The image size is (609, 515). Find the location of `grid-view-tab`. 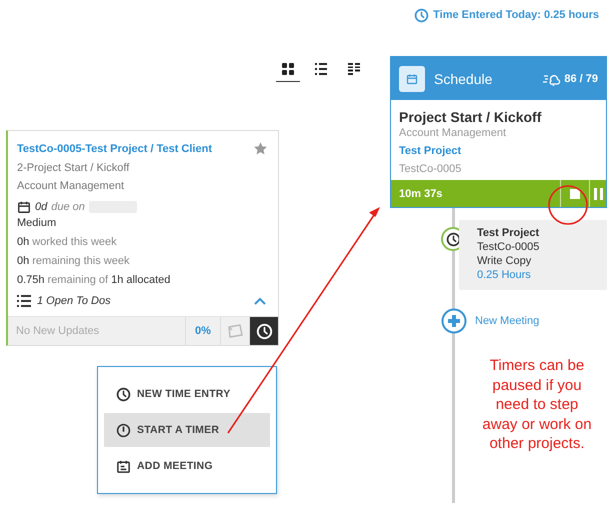

grid-view-tab is located at coordinates (288, 71).